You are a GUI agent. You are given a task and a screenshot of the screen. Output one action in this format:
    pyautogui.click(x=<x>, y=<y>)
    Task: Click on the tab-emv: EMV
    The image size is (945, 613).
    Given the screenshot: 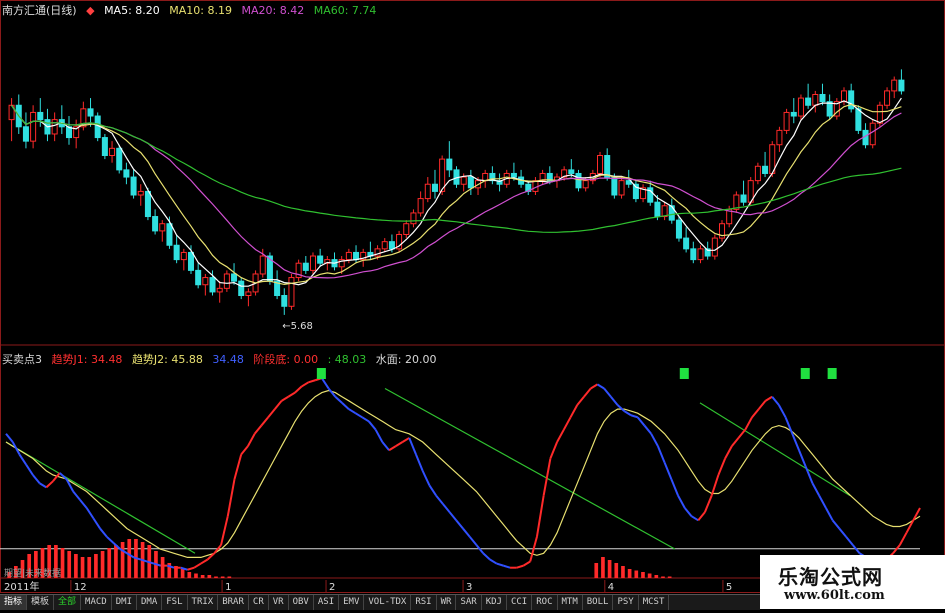 What is the action you would take?
    pyautogui.click(x=352, y=602)
    